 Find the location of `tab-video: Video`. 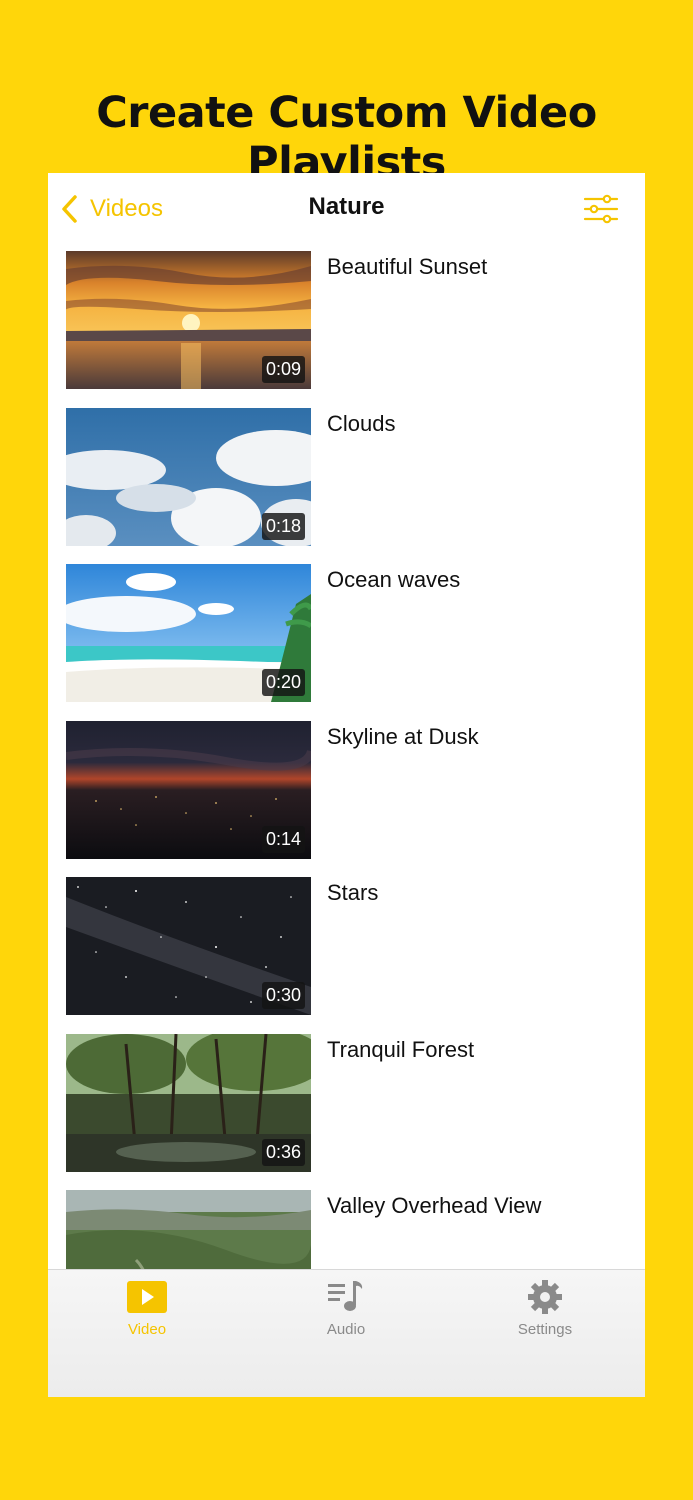

tab-video: Video is located at coordinates (147, 1309).